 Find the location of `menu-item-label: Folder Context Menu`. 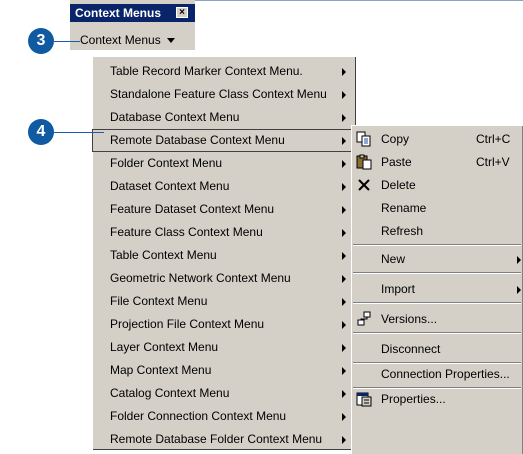

menu-item-label: Folder Context Menu is located at coordinates (166, 163).